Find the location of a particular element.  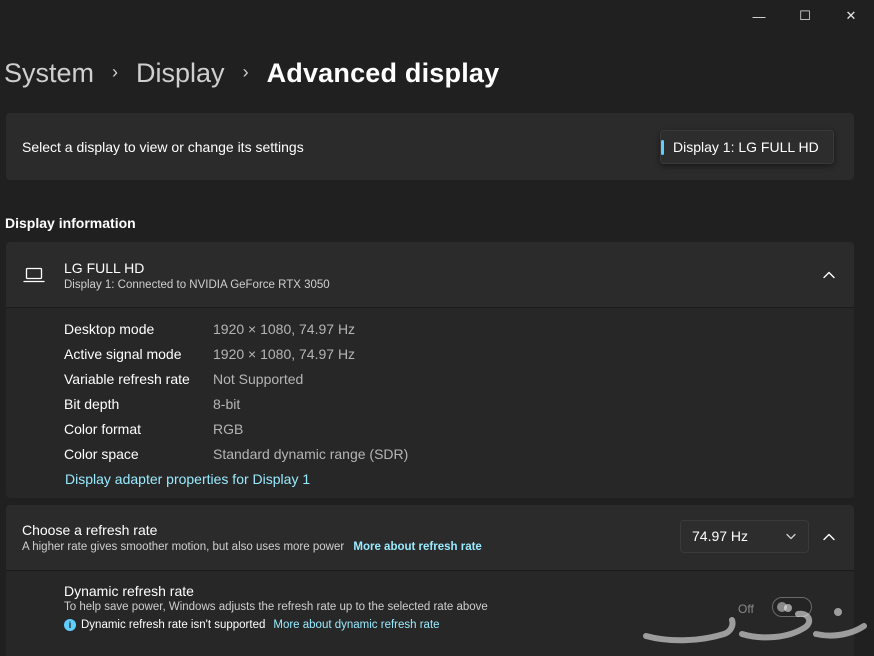

maximize-icon: ☐ is located at coordinates (805, 15).